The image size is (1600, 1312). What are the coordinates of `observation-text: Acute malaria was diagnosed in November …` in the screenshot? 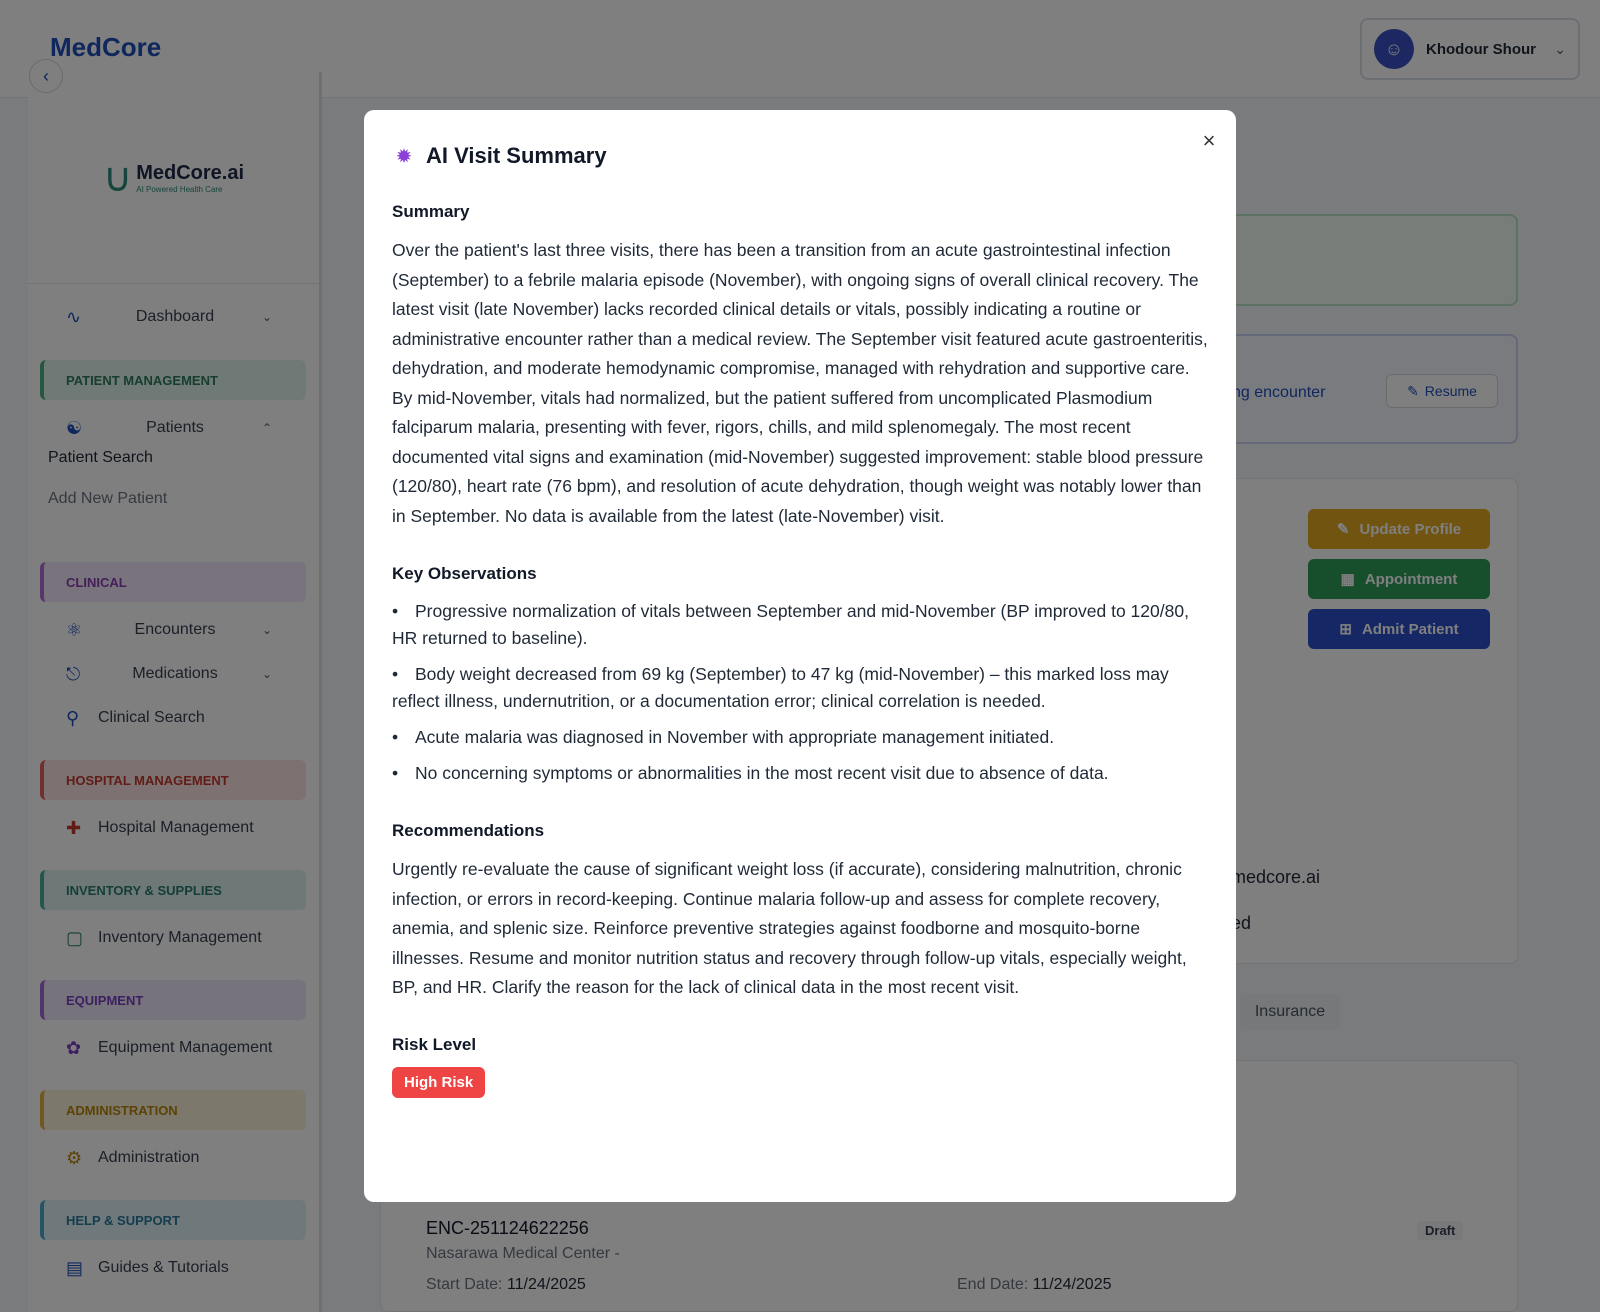 It's located at (735, 737).